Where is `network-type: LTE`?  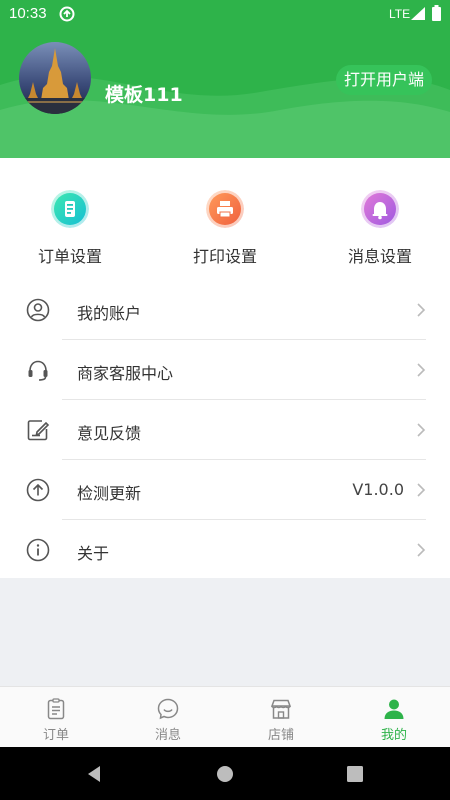 network-type: LTE is located at coordinates (400, 14).